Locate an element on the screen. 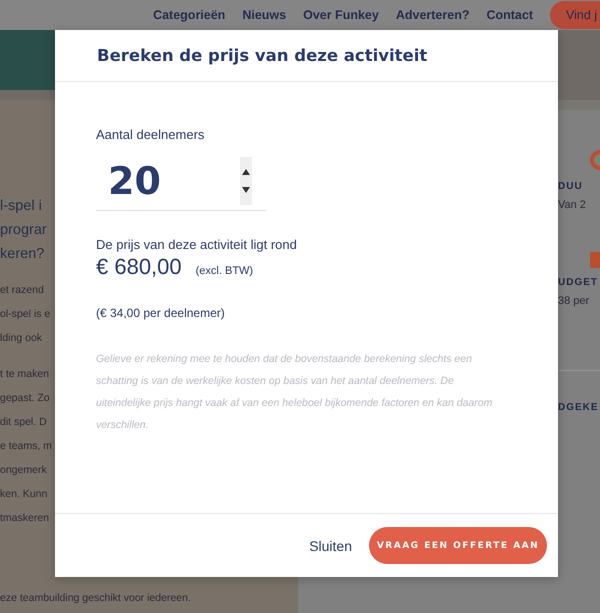 This screenshot has width=600, height=613. text-fragment: dit spel. D is located at coordinates (23, 422).